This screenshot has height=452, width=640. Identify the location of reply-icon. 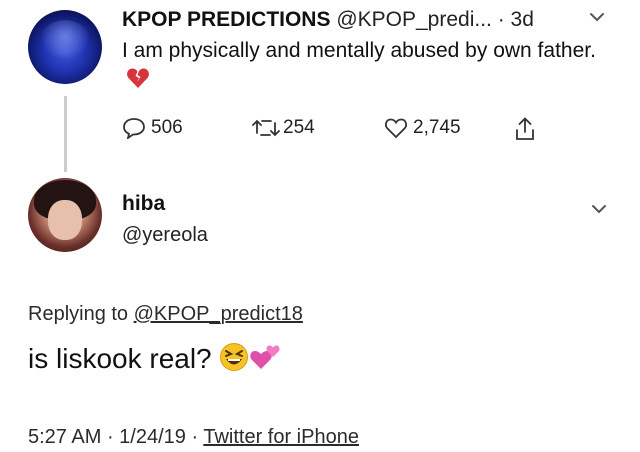
(134, 128).